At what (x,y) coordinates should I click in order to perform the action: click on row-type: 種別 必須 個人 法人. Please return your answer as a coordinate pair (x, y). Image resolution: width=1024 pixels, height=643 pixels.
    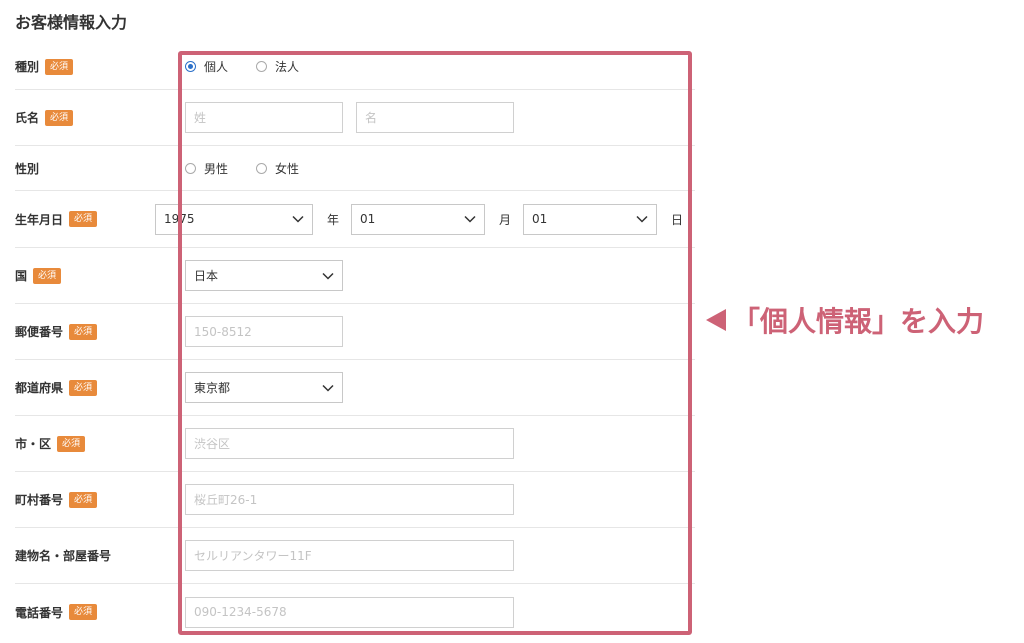
    Looking at the image, I should click on (355, 67).